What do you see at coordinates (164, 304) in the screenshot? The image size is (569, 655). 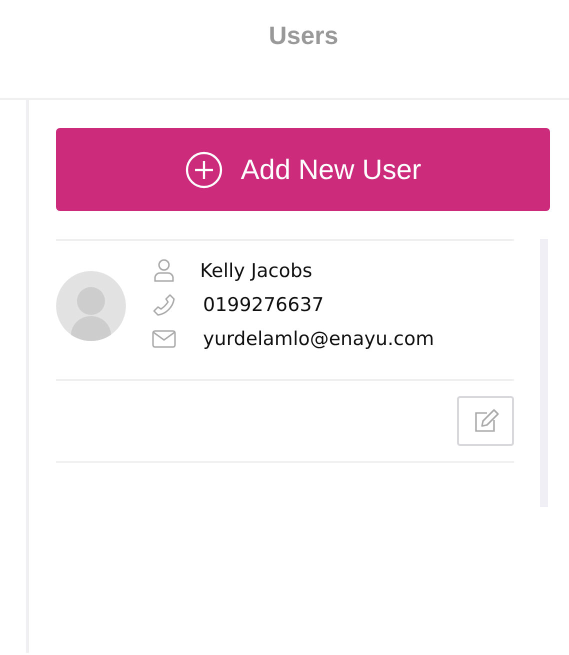 I see `phone-icon` at bounding box center [164, 304].